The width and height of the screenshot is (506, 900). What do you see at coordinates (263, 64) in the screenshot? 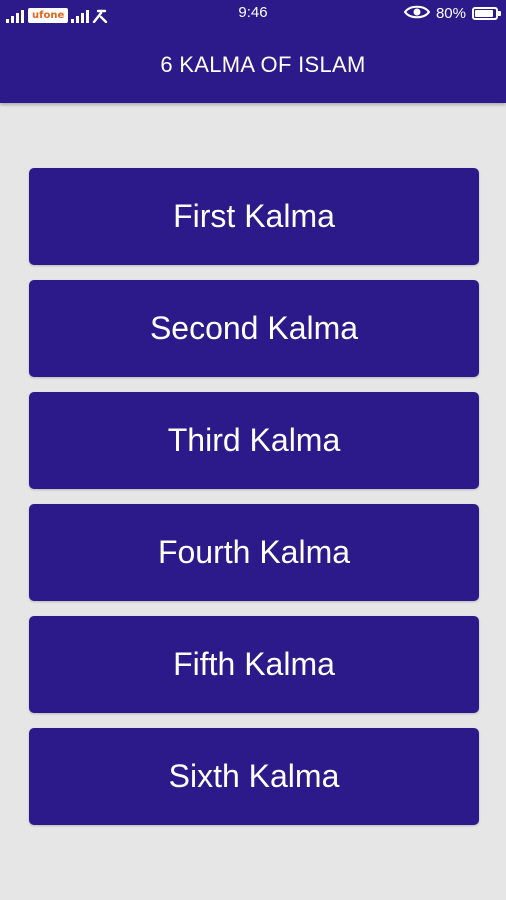
I see `page-title: 6 KALMA OF ISLAM` at bounding box center [263, 64].